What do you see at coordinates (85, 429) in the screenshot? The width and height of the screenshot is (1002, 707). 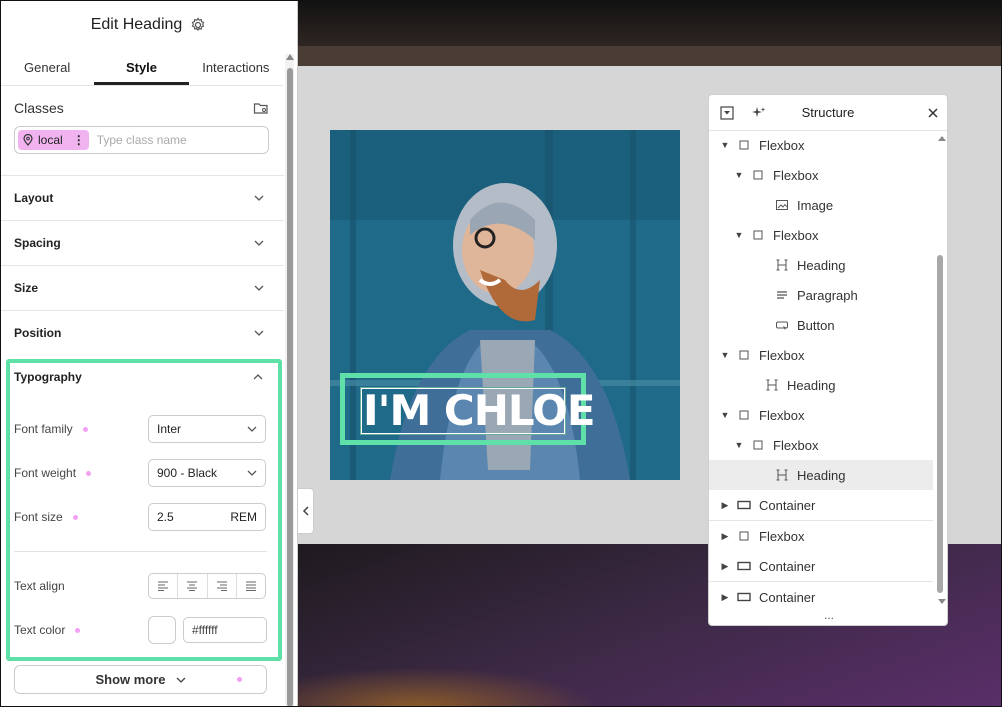 I see `font-family-indicator` at bounding box center [85, 429].